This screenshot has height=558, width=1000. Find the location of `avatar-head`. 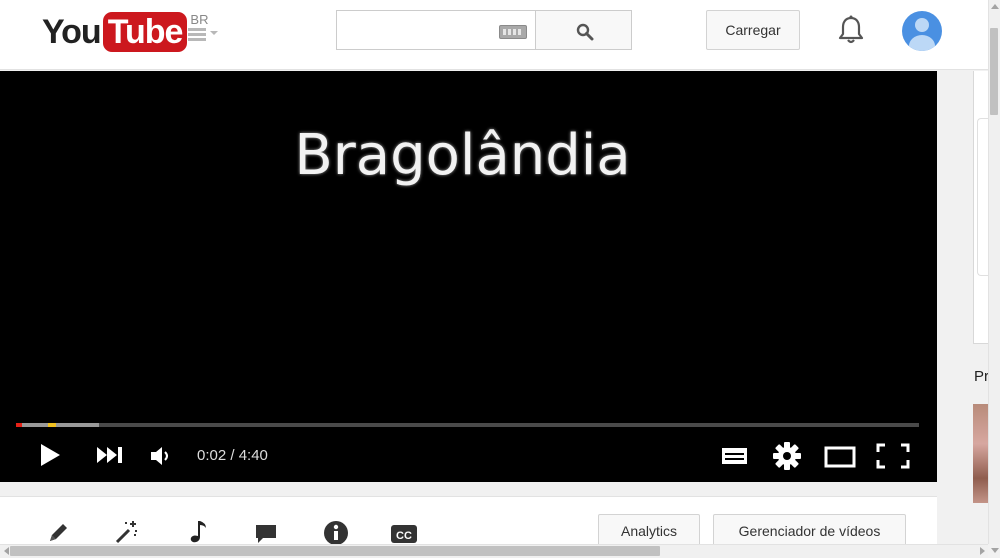

avatar-head is located at coordinates (922, 25).